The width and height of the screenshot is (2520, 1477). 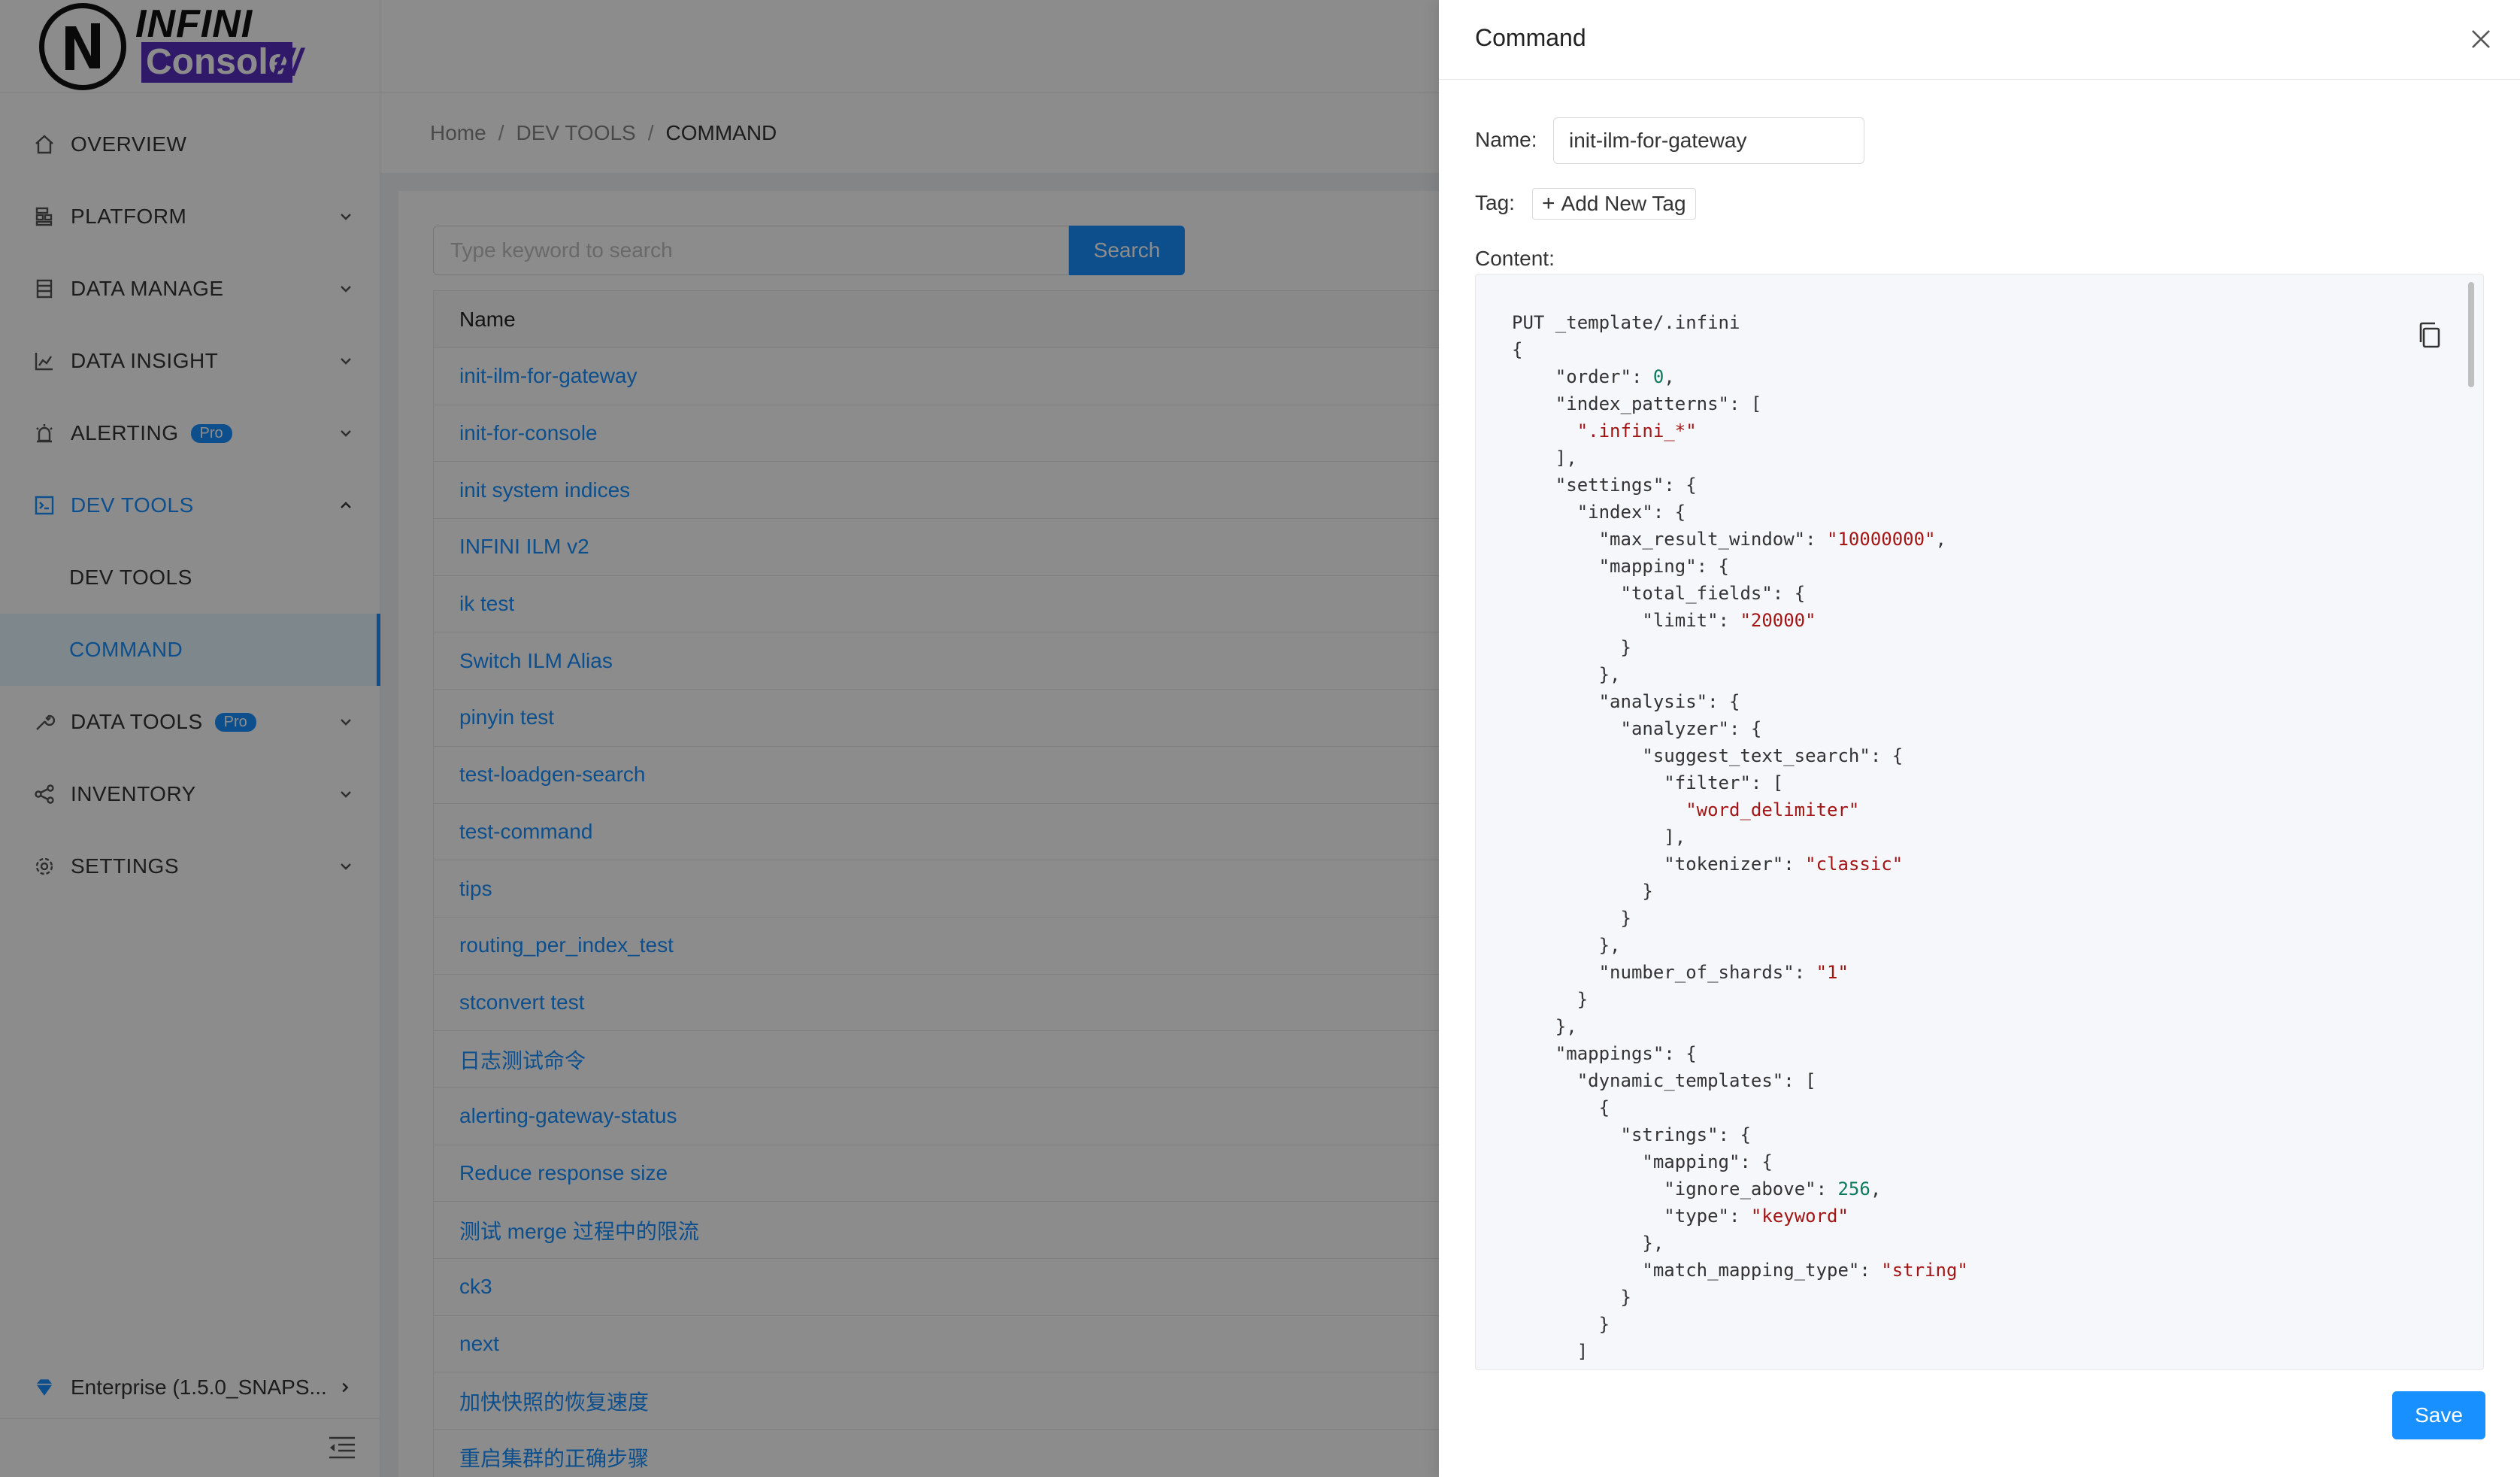 I want to click on drawer-header: Command, so click(x=1979, y=40).